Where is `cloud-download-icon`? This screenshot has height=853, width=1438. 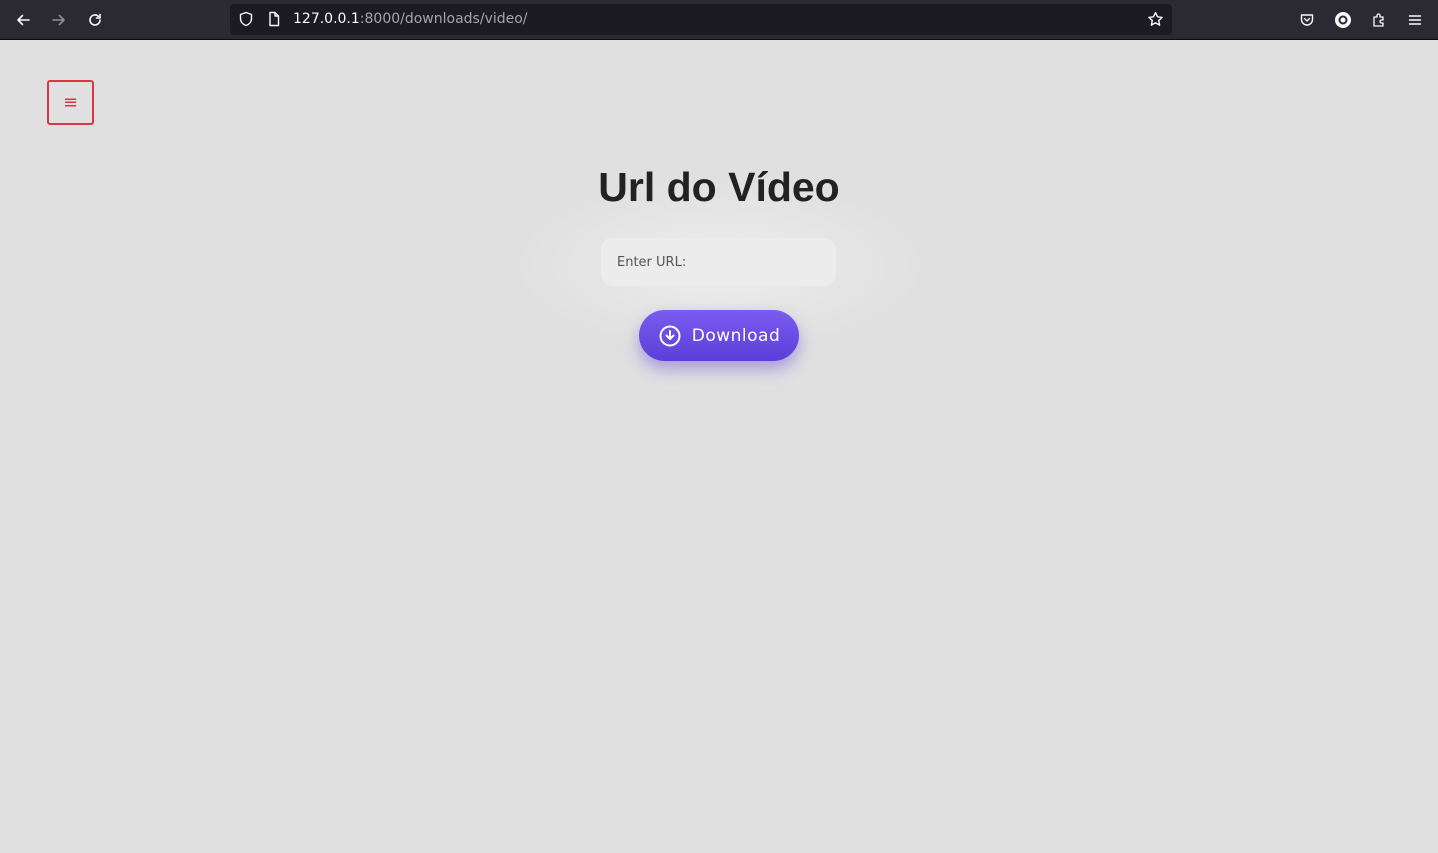 cloud-download-icon is located at coordinates (670, 336).